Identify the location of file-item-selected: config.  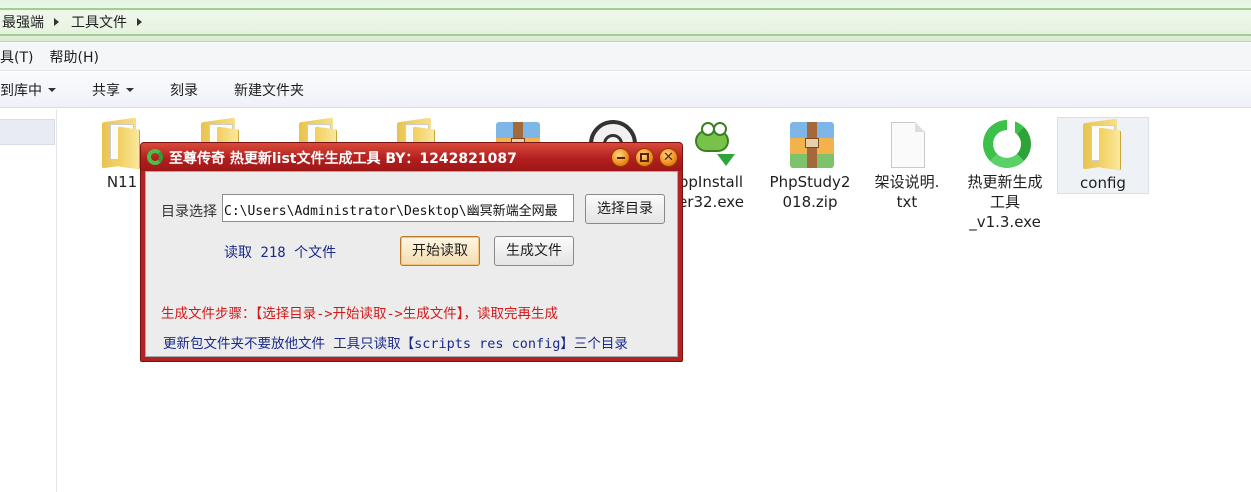
(1103, 155).